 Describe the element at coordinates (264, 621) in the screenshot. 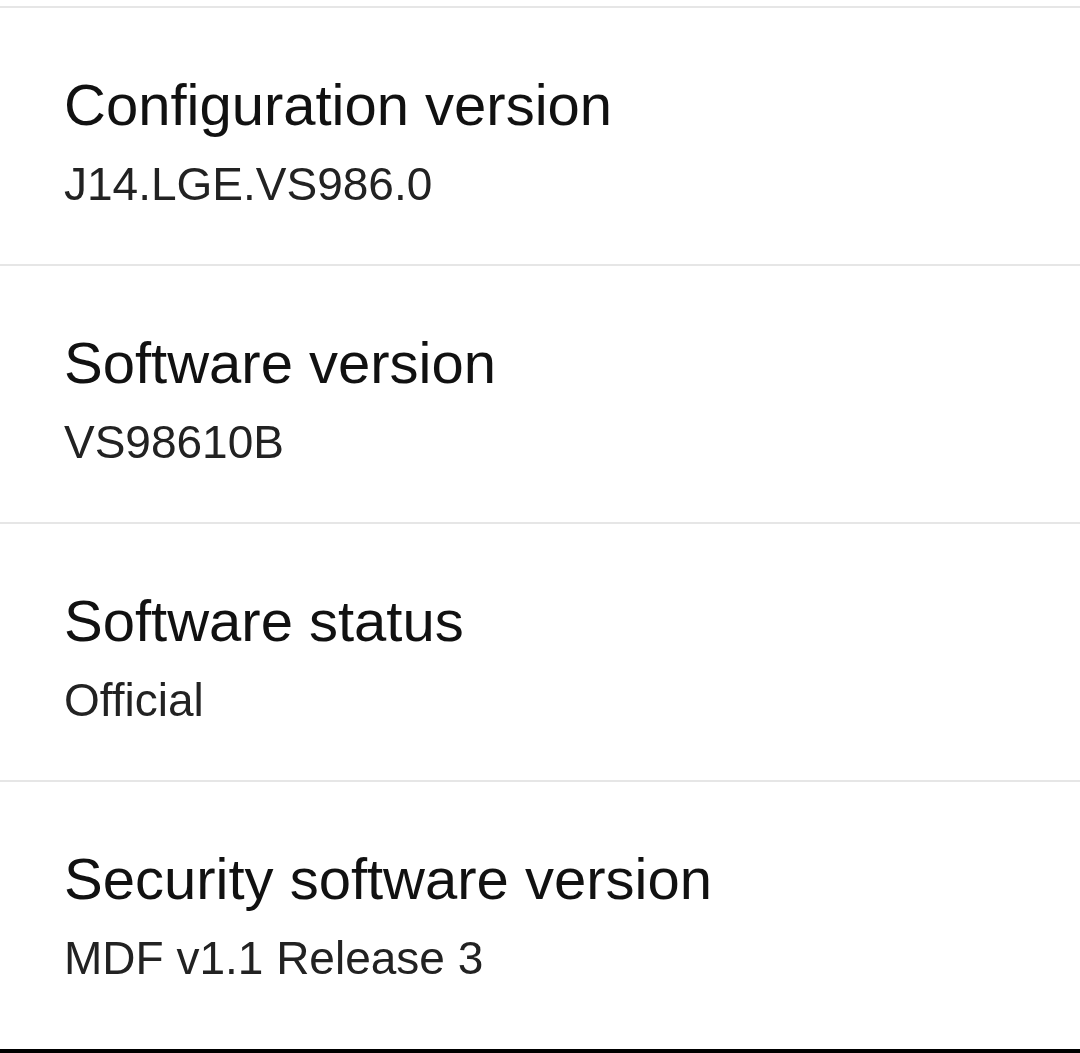

I see `setting-title: Software status` at that location.